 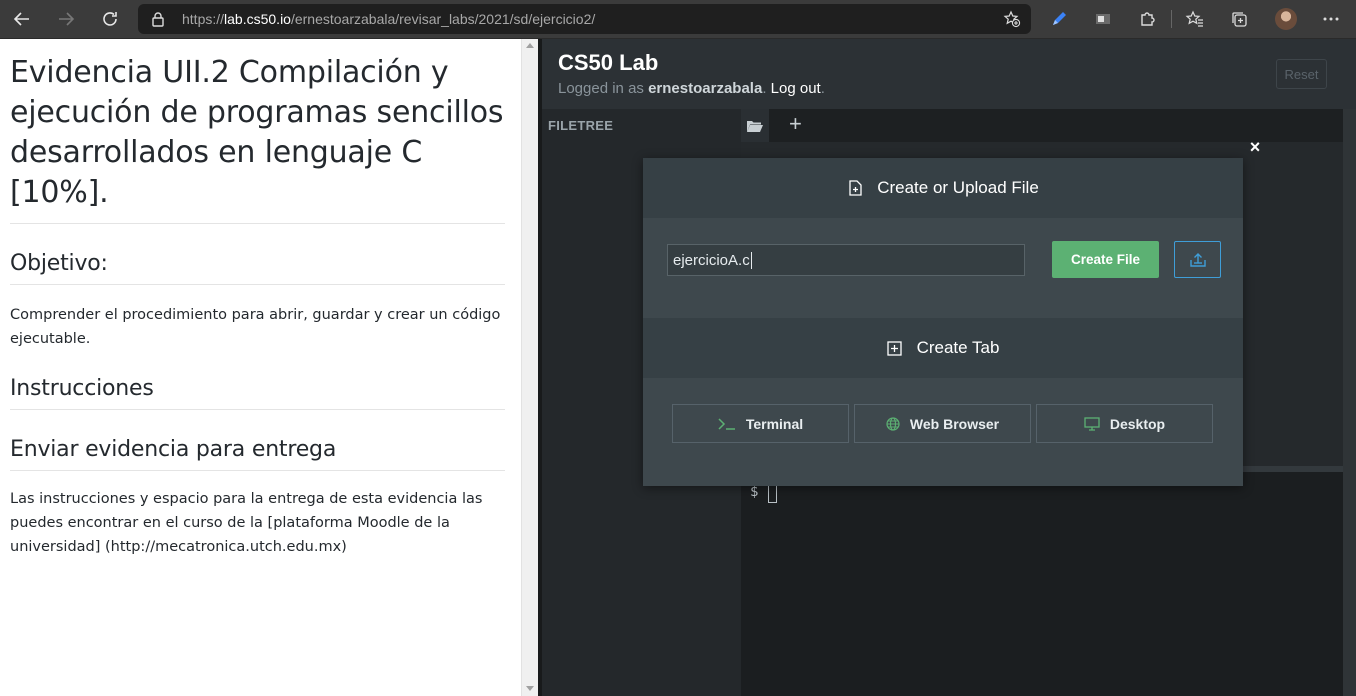 I want to click on username: ernestoarzabala, so click(x=705, y=88).